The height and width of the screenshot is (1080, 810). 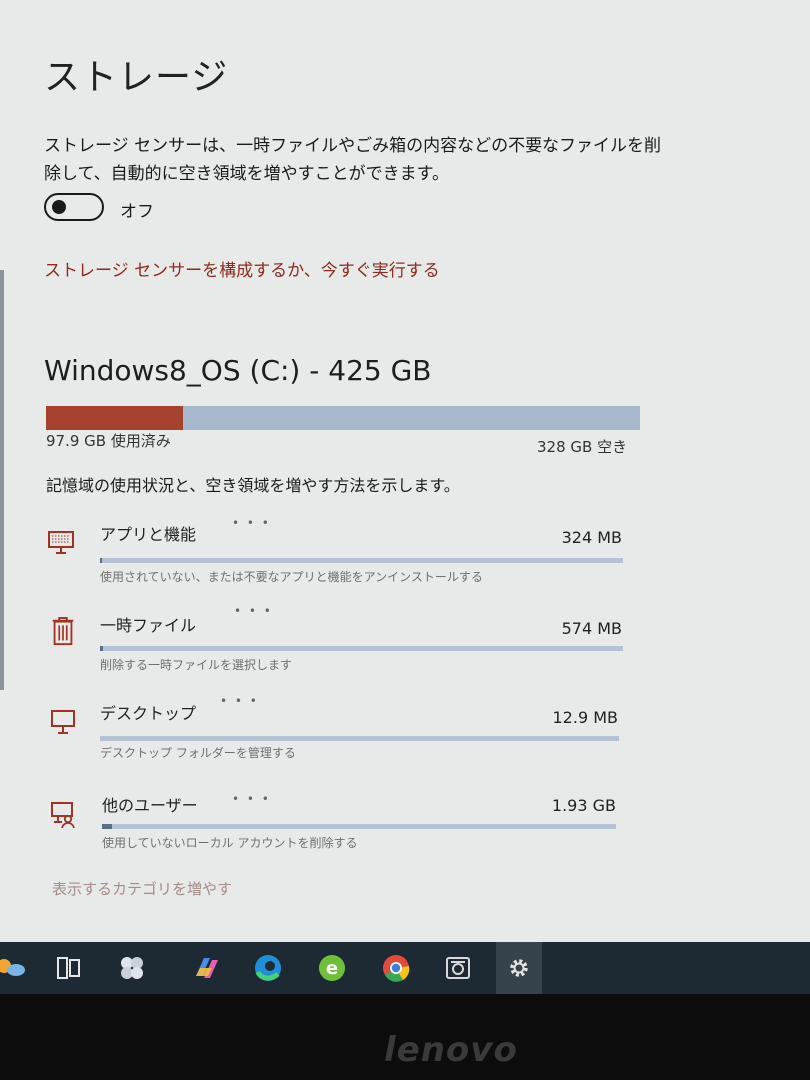 What do you see at coordinates (396, 968) in the screenshot?
I see `chrome-icon` at bounding box center [396, 968].